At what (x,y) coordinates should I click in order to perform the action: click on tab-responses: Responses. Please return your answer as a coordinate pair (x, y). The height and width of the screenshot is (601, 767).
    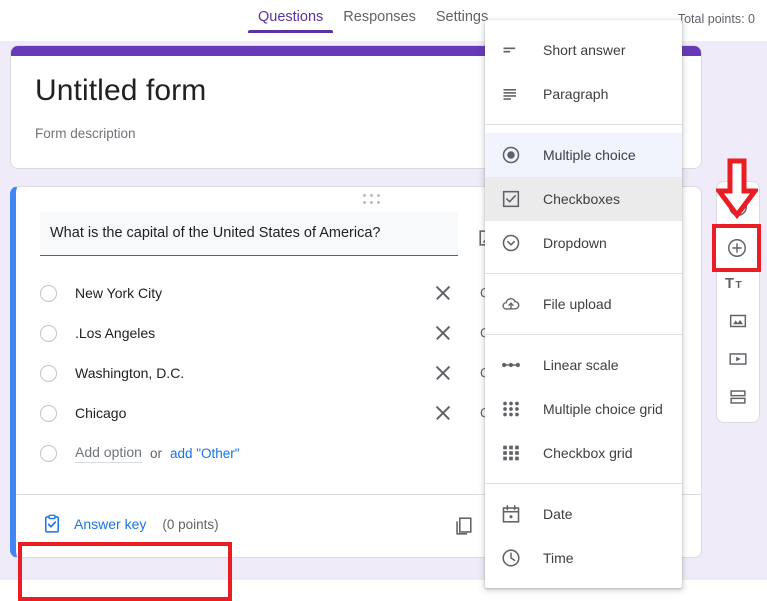
    Looking at the image, I should click on (379, 16).